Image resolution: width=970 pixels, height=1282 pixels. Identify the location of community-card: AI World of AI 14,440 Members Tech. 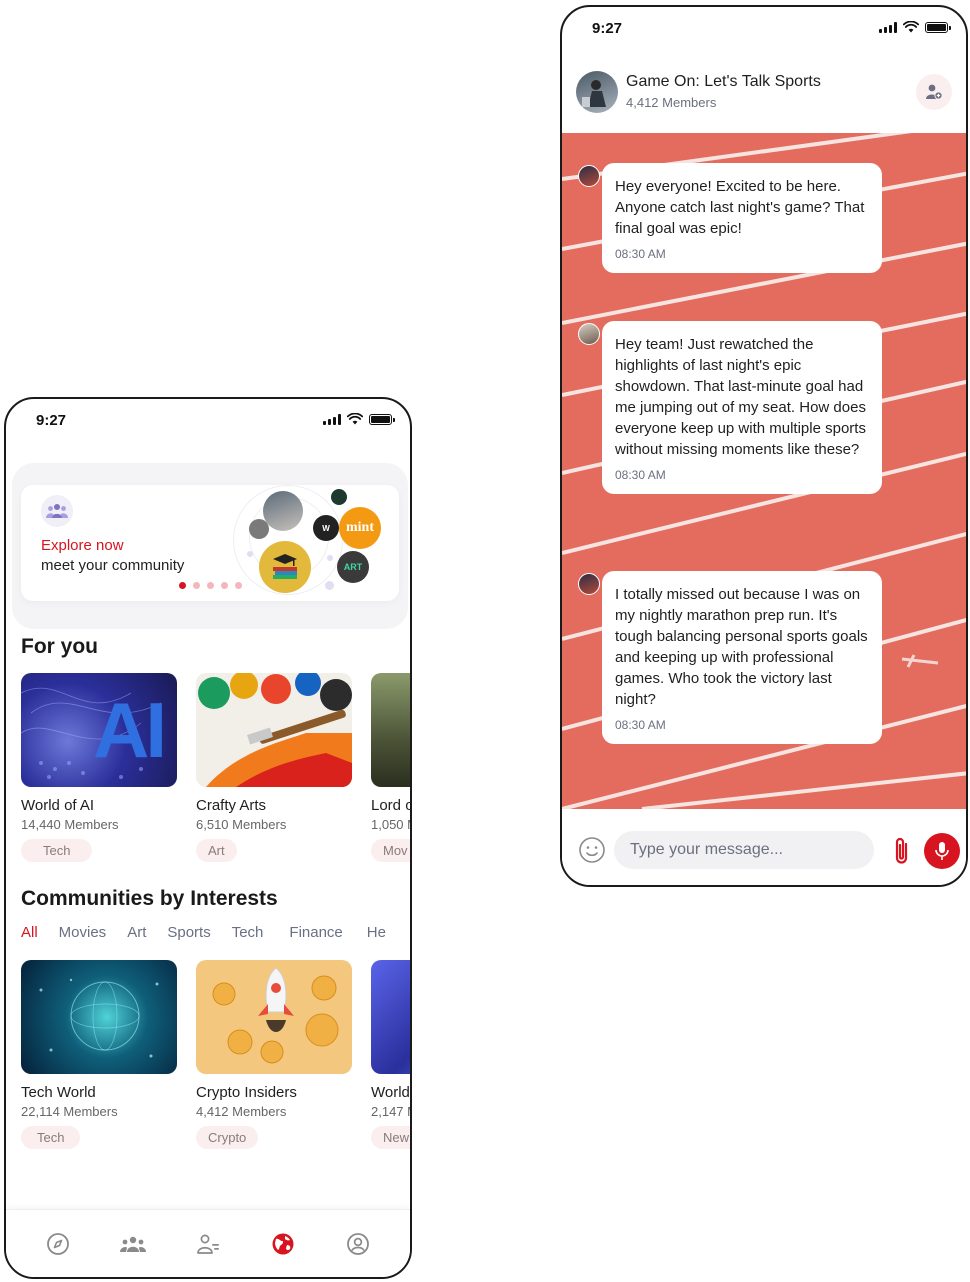
(99, 767).